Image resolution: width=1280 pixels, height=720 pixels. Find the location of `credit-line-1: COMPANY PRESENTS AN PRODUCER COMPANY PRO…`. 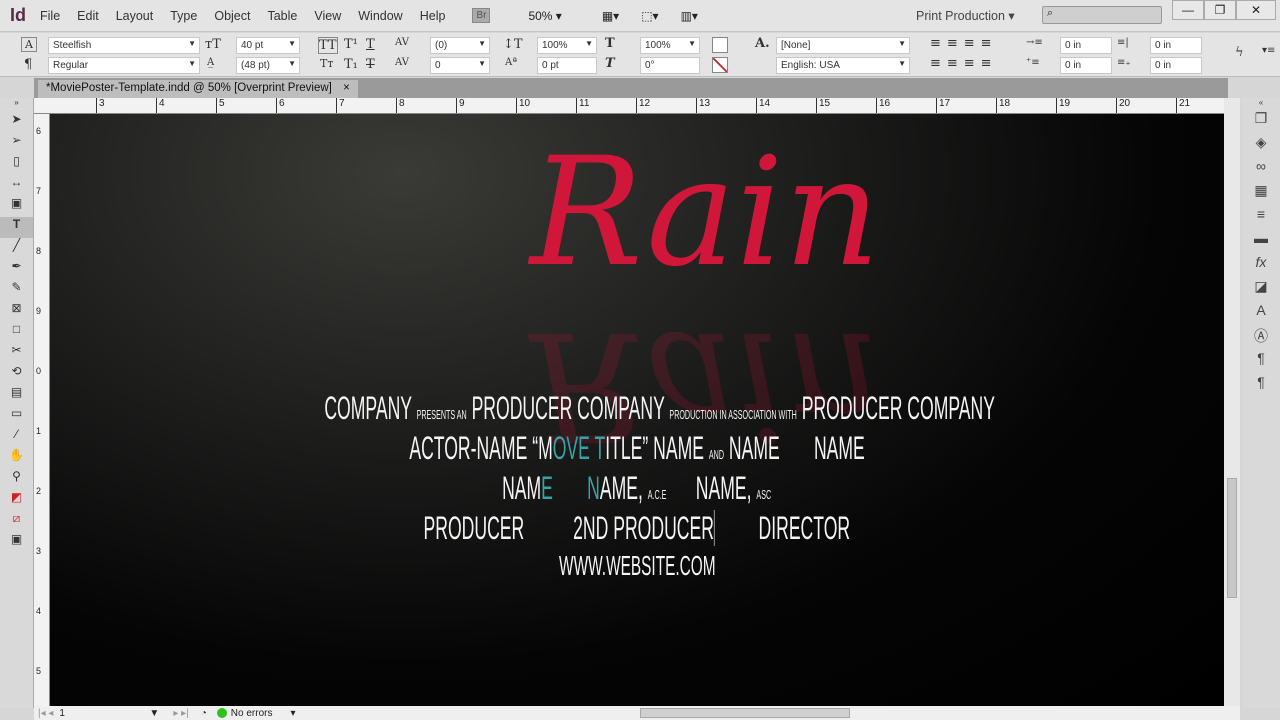

credit-line-1: COMPANY PRESENTS AN PRODUCER COMPANY PRO… is located at coordinates (637, 408).